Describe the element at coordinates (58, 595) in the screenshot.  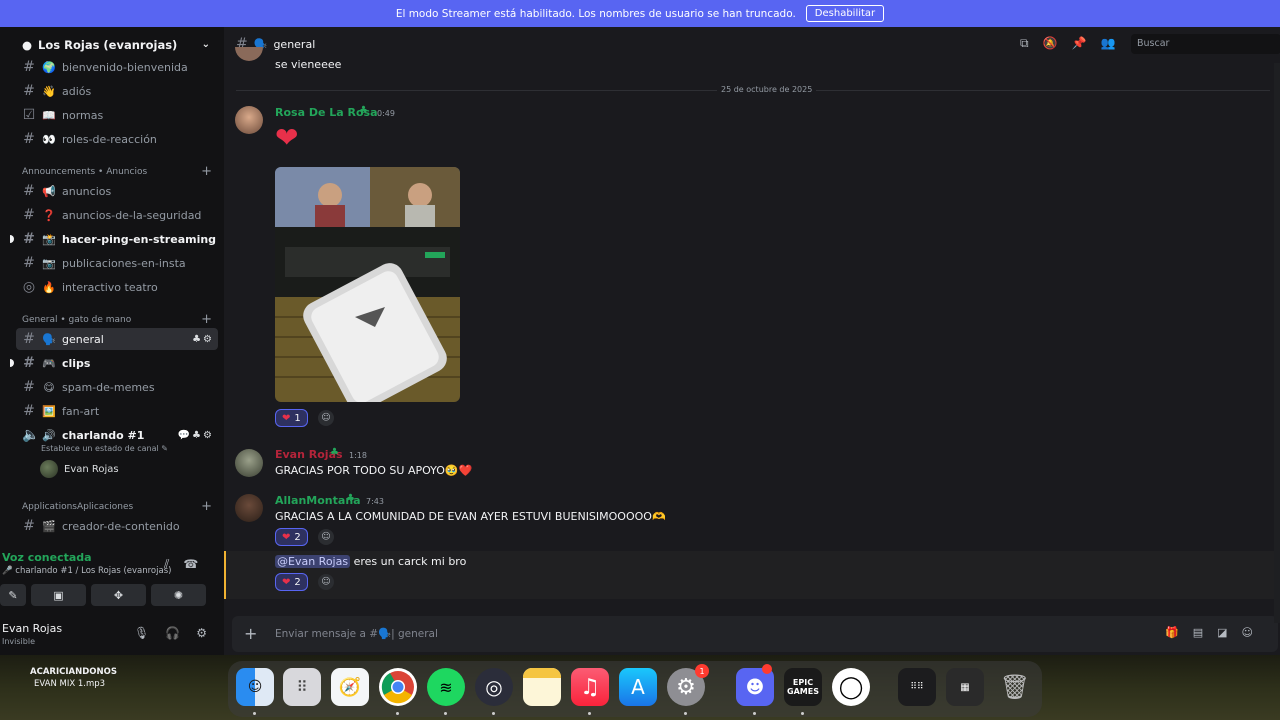
I see `screen-share-button: ▣` at that location.